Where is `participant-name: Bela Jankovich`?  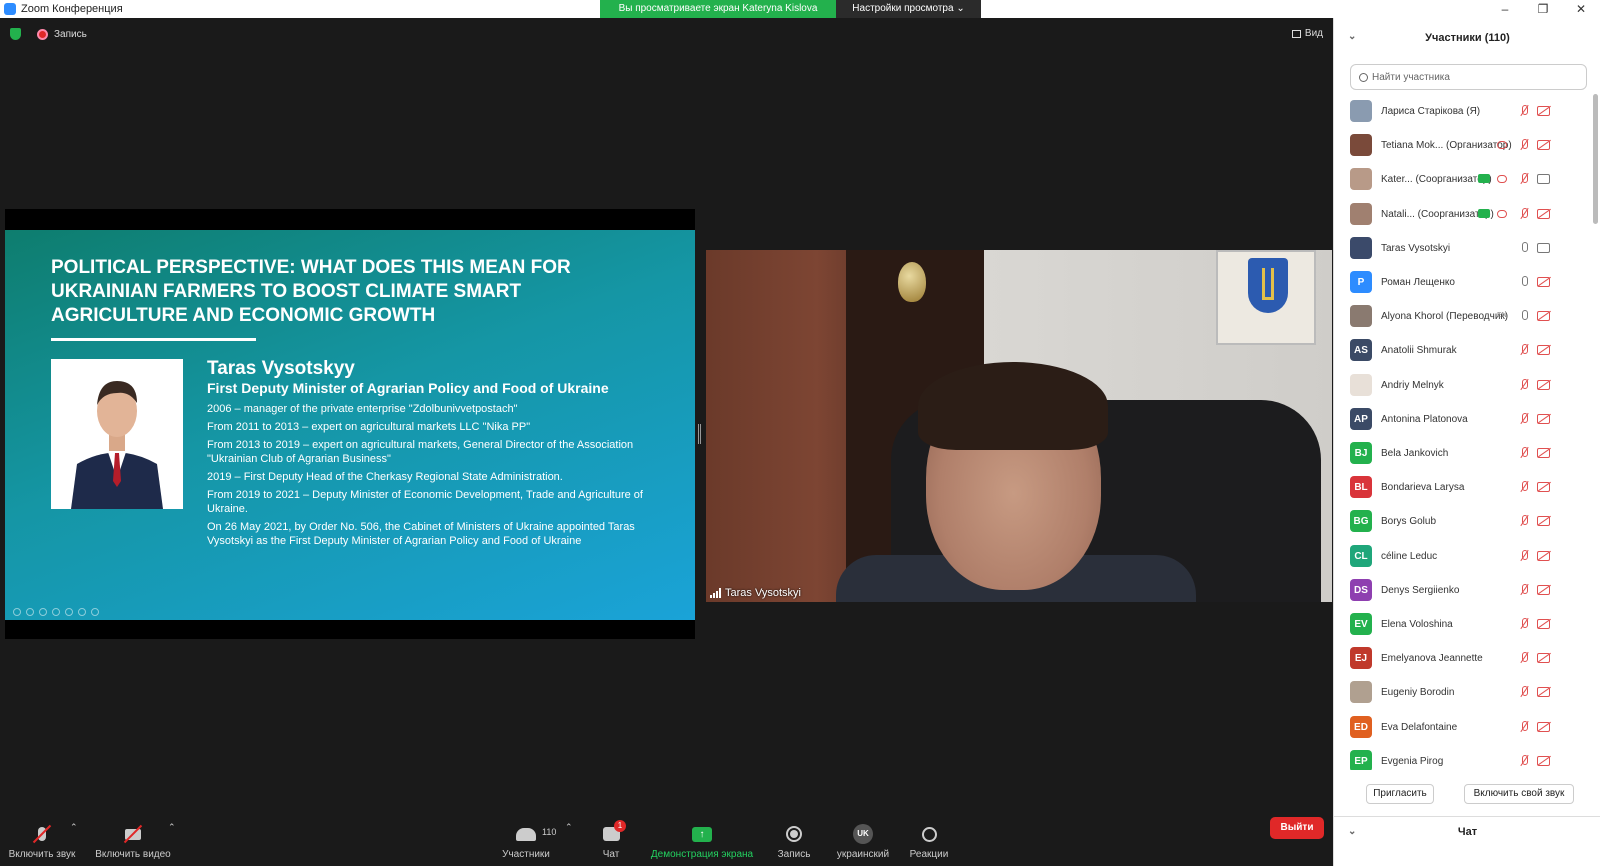
participant-name: Bela Jankovich is located at coordinates (1415, 453).